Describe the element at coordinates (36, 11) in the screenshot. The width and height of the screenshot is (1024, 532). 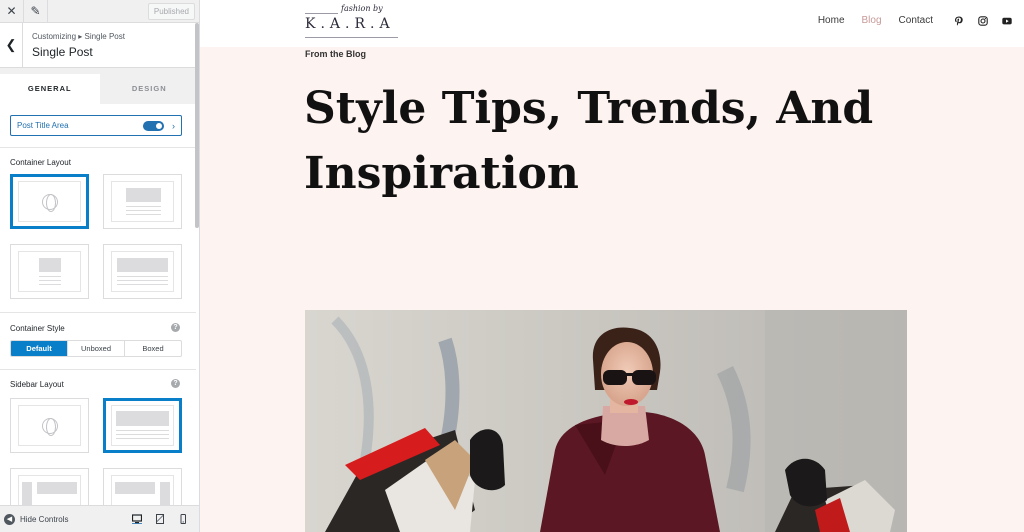
I see `pencil-icon: ✎` at that location.